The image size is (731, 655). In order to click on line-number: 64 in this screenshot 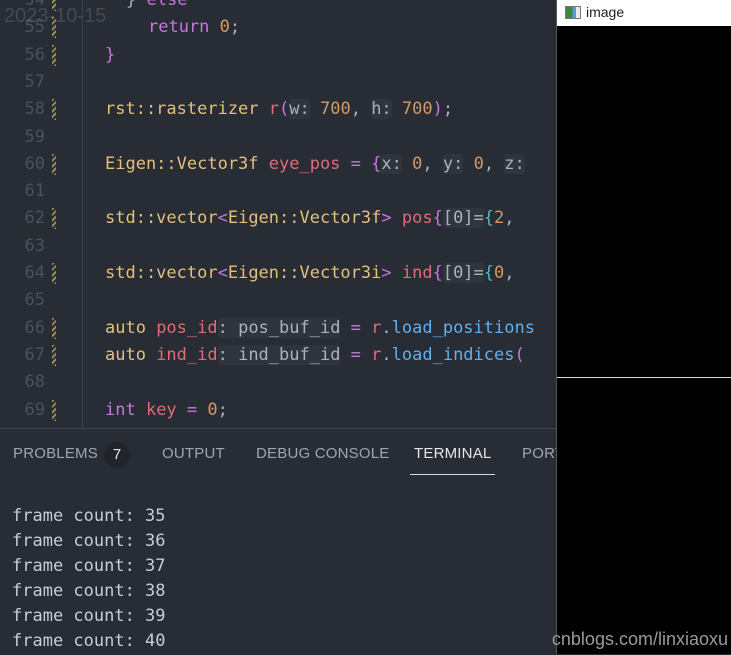, I will do `click(34, 273)`.